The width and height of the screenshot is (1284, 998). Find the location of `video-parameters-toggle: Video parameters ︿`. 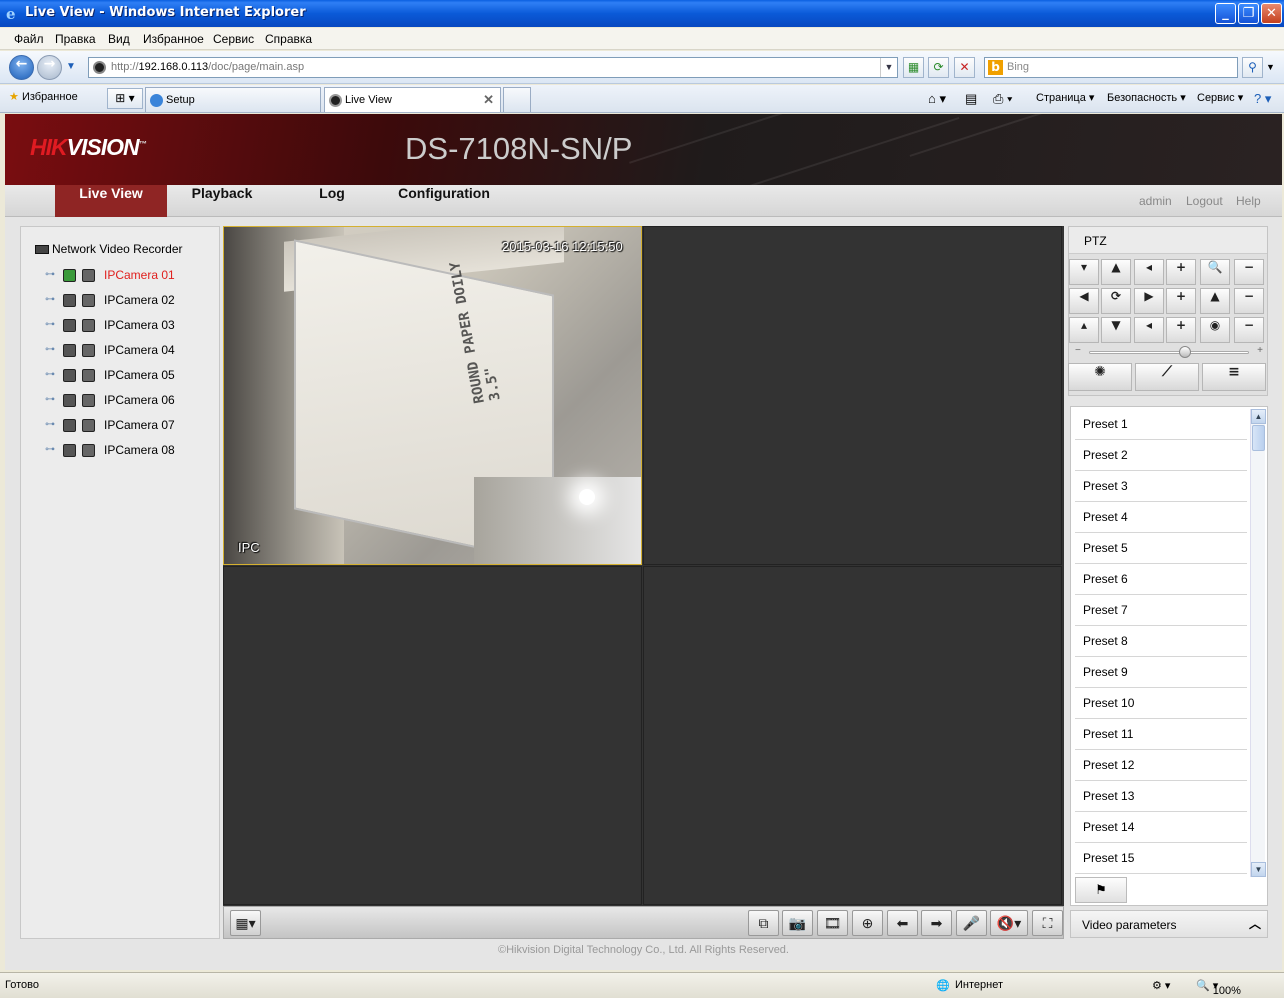

video-parameters-toggle: Video parameters ︿ is located at coordinates (1169, 924).